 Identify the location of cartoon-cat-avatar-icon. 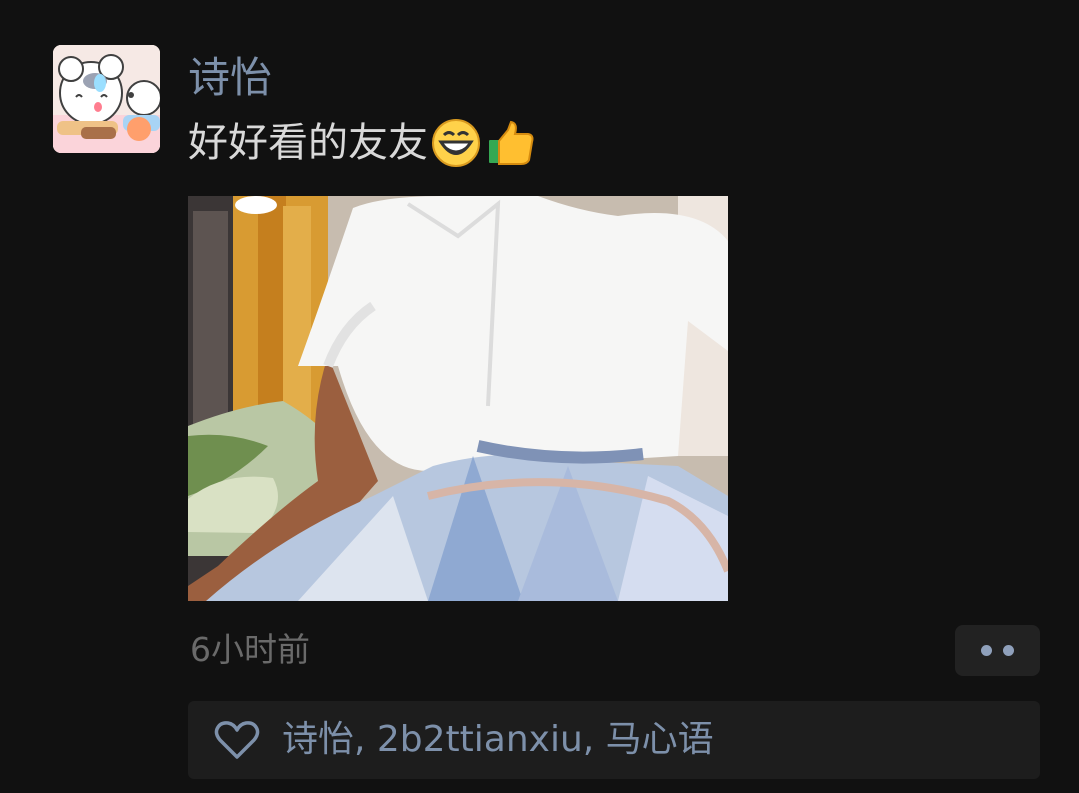
(106, 99).